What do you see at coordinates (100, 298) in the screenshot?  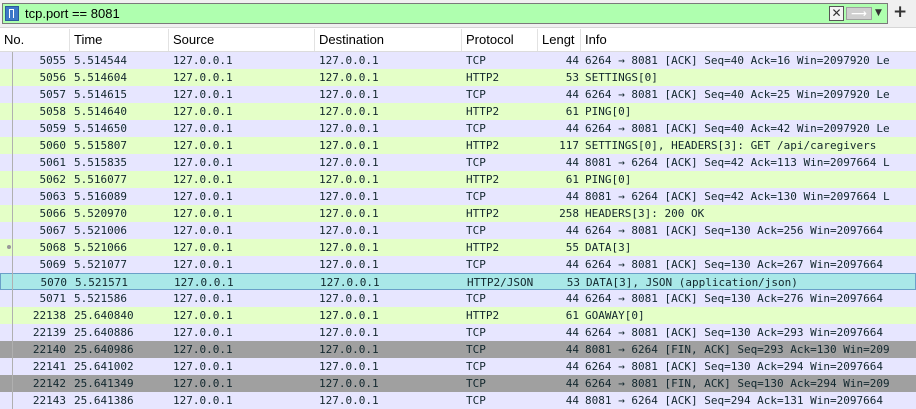 I see `cell-time: 5.521586` at bounding box center [100, 298].